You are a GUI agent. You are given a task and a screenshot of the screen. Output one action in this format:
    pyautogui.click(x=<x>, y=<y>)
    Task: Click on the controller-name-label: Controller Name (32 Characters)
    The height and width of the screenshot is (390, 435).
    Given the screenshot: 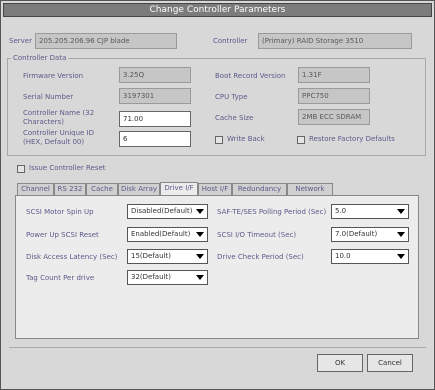 What is the action you would take?
    pyautogui.click(x=59, y=117)
    